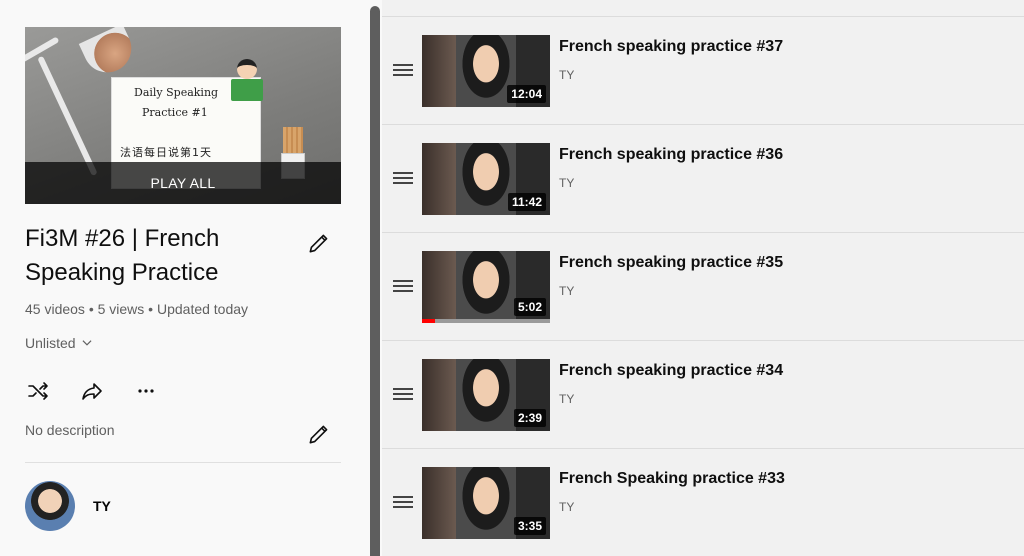 The width and height of the screenshot is (1024, 556). I want to click on video-thumbnail: 3:35, so click(486, 503).